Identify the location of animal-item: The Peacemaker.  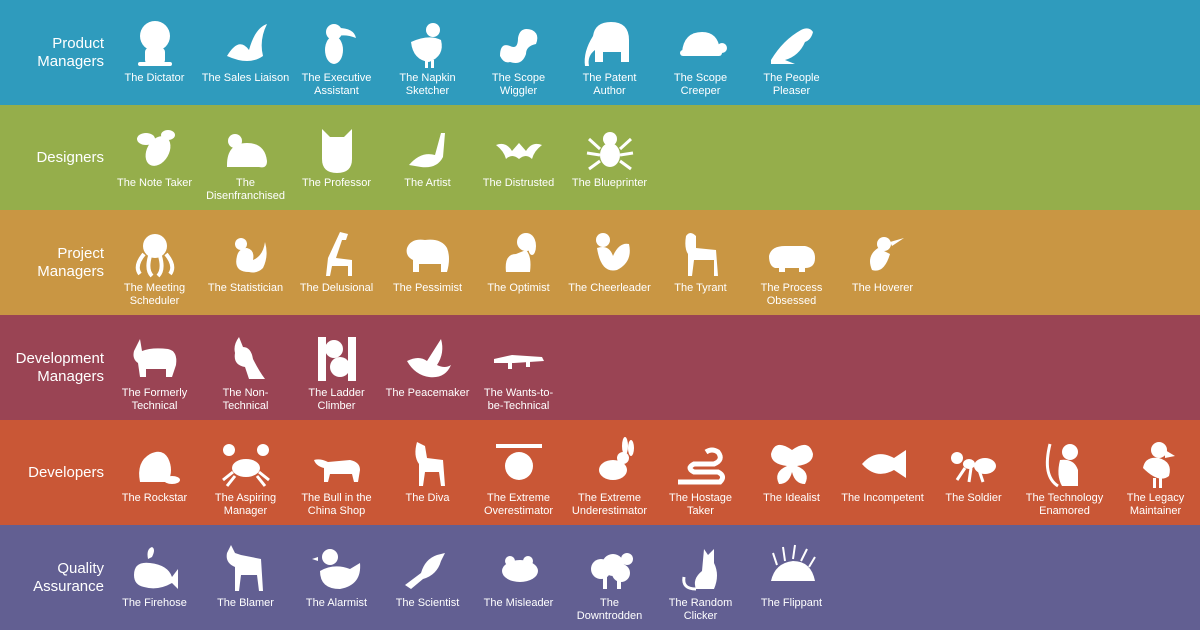
(427, 367).